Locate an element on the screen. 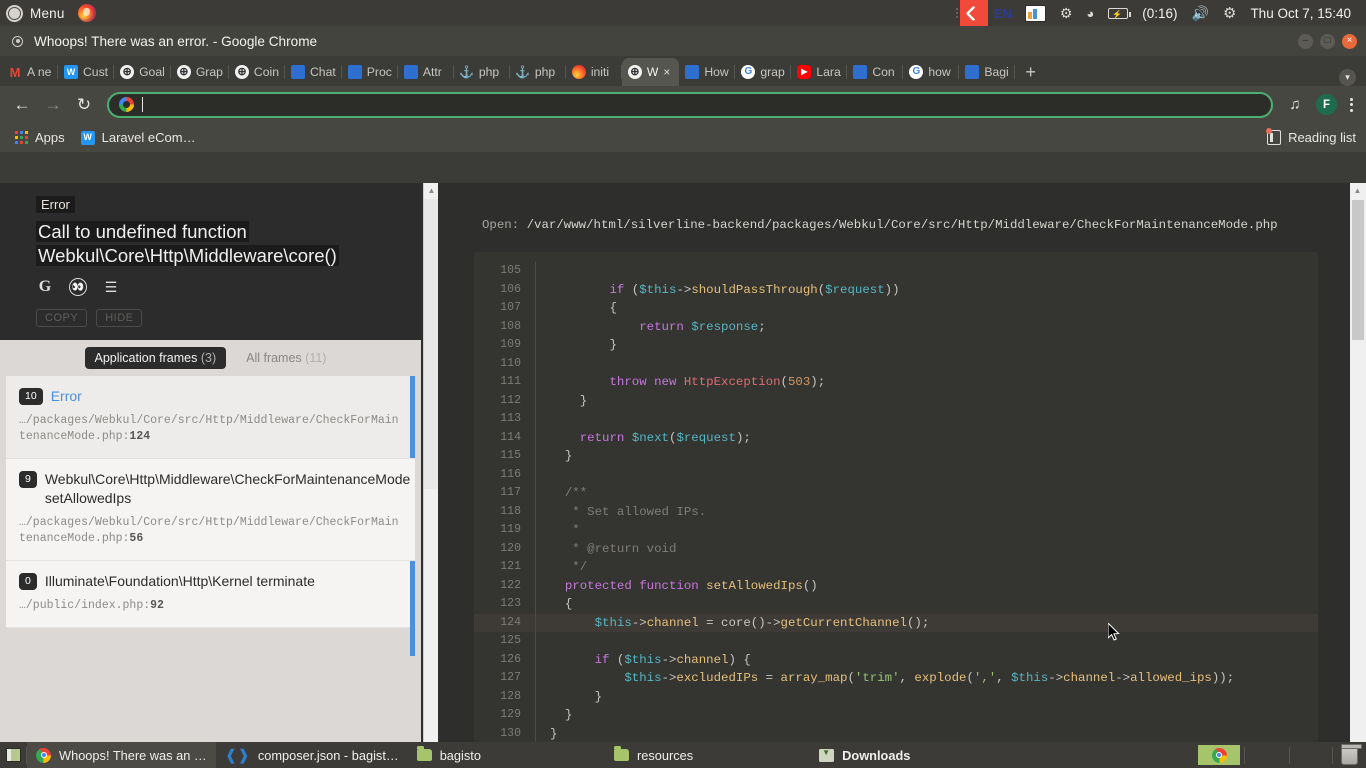 The image size is (1366, 768). browser-tab-4: ⊕ Coin is located at coordinates (257, 72).